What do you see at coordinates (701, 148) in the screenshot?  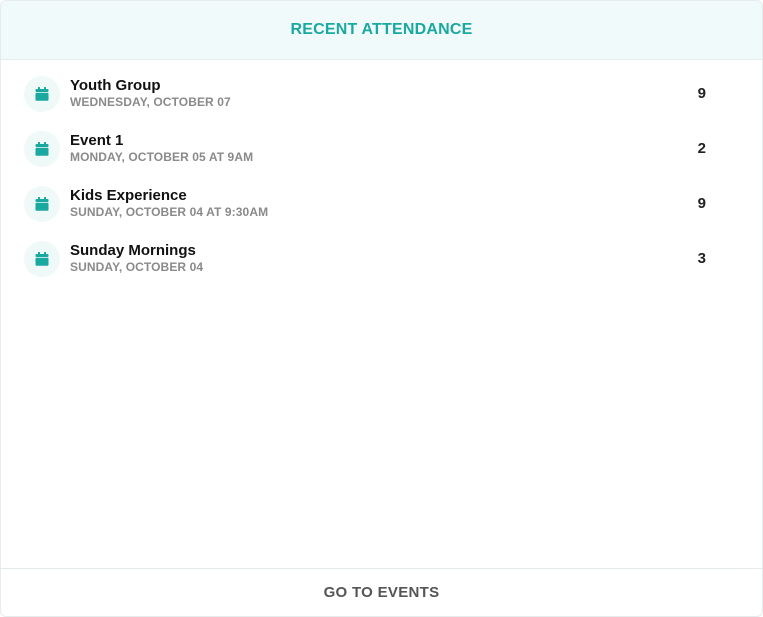 I see `attendance-count: 2` at bounding box center [701, 148].